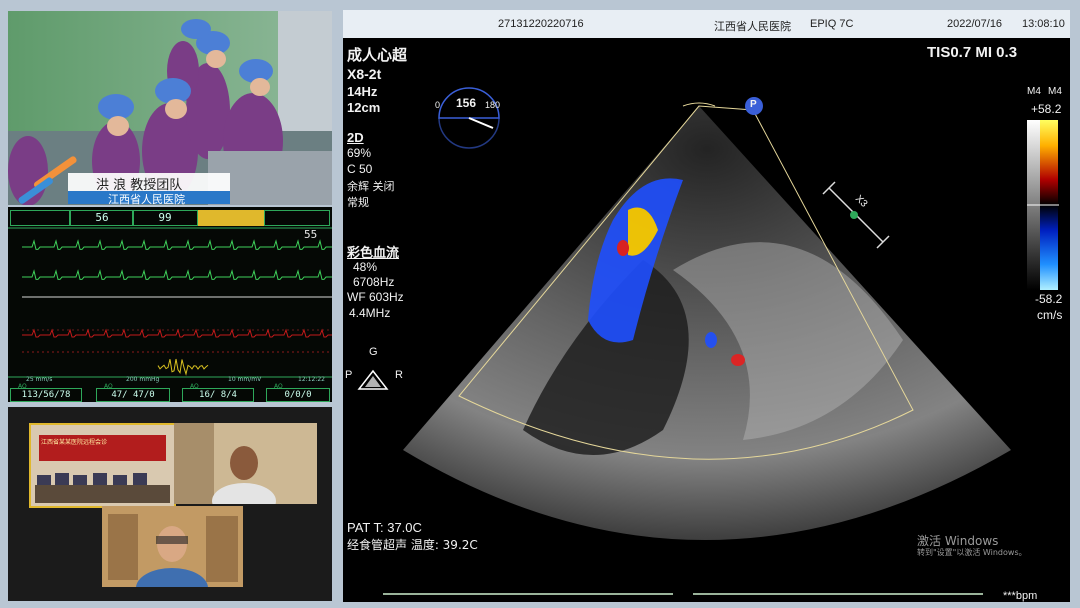 The height and width of the screenshot is (608, 1080). Describe the element at coordinates (972, 52) in the screenshot. I see `tis-mi: TIS0.7 MI 0.3` at that location.